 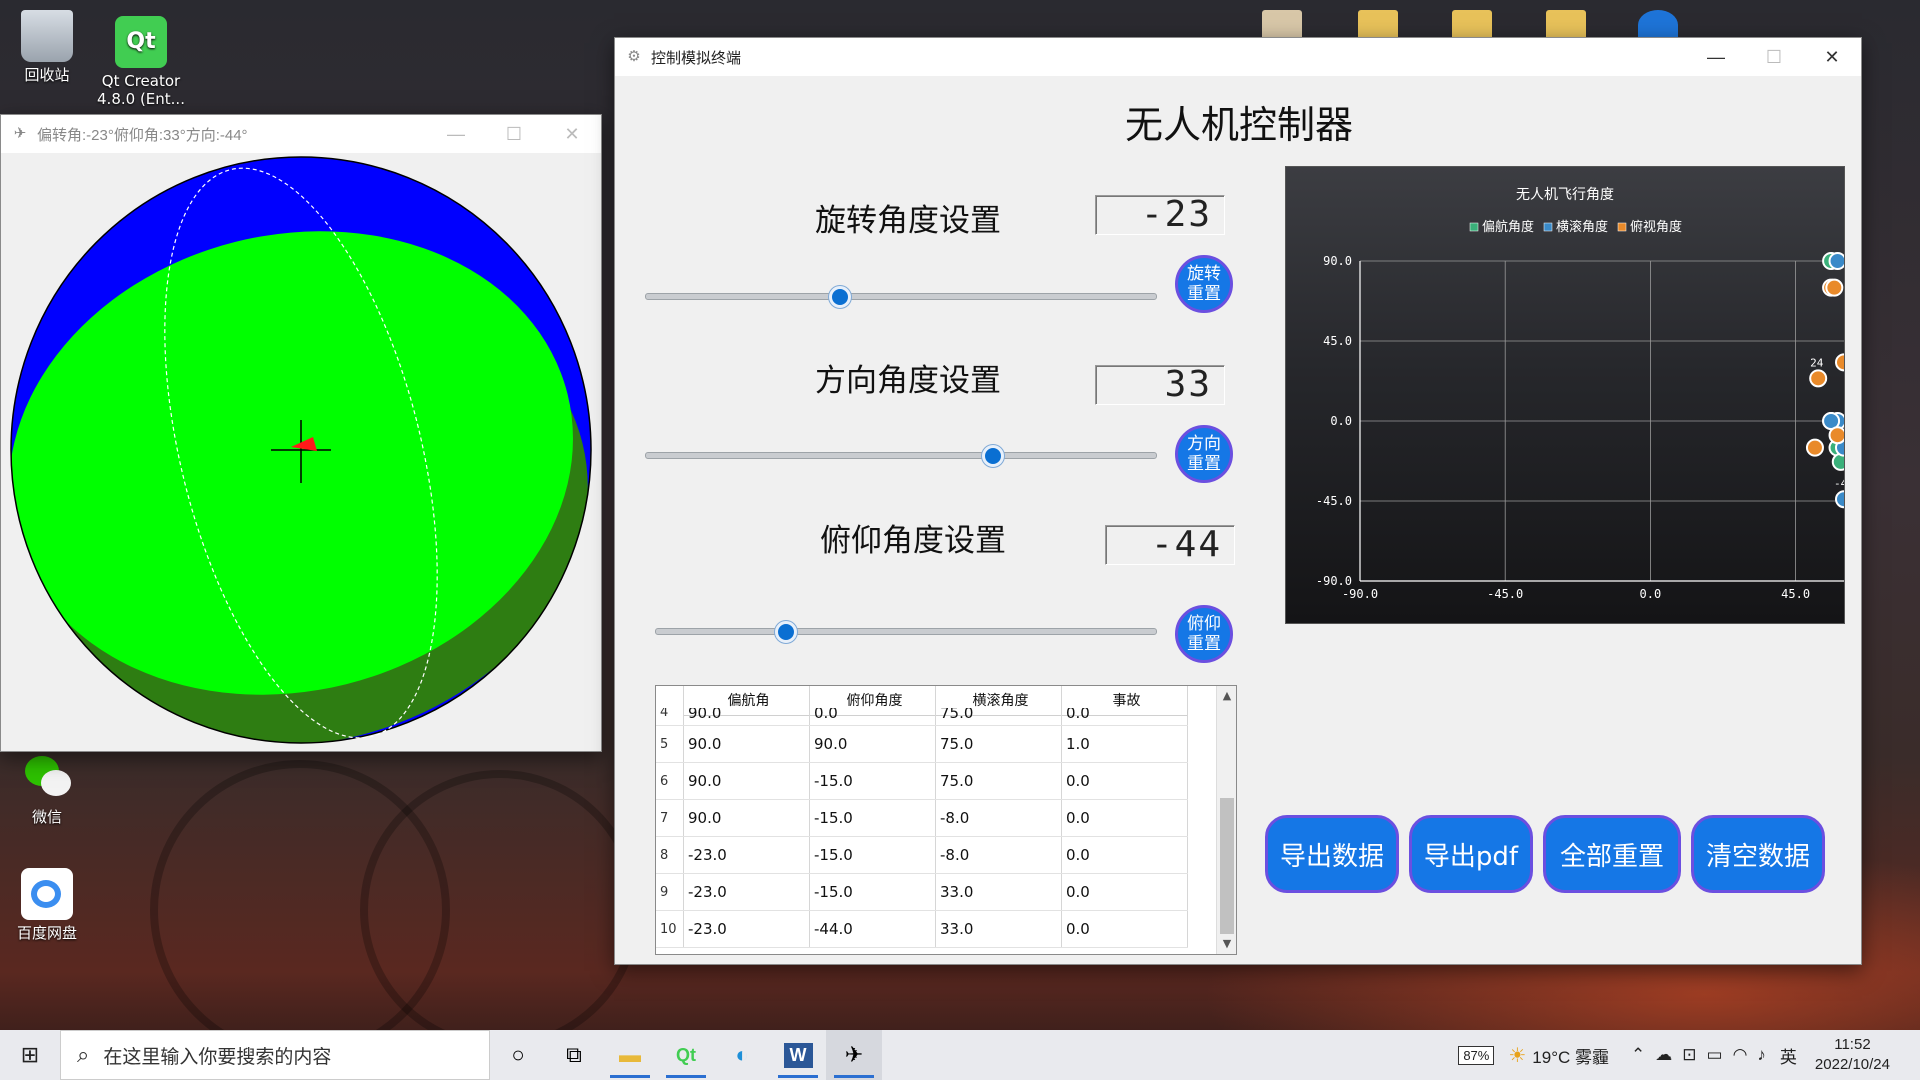 I want to click on desktop-icon-wechat: 微信, so click(x=47, y=789).